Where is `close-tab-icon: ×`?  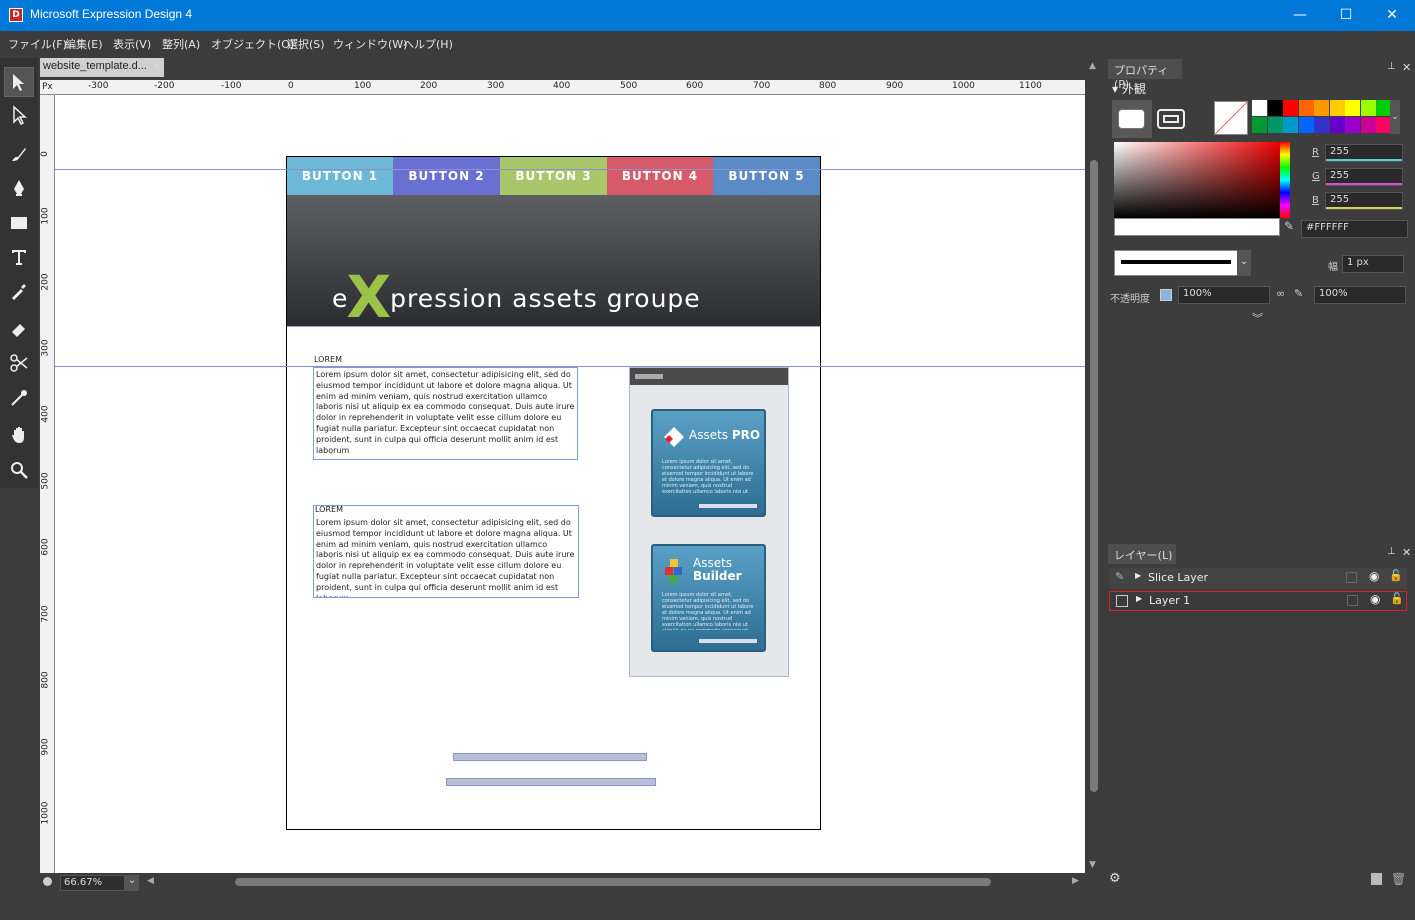 close-tab-icon: × is located at coordinates (156, 66).